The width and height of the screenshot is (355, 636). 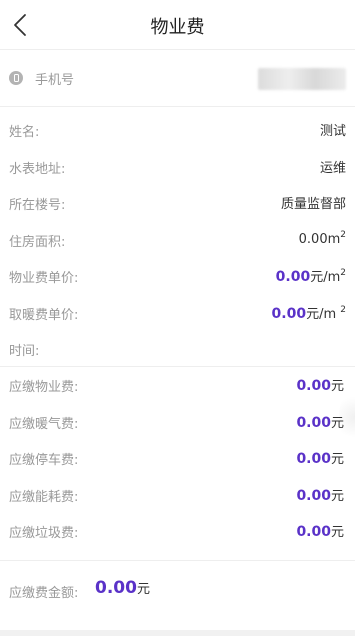 I want to click on property-unit-price-amount: 0.00, so click(x=293, y=277).